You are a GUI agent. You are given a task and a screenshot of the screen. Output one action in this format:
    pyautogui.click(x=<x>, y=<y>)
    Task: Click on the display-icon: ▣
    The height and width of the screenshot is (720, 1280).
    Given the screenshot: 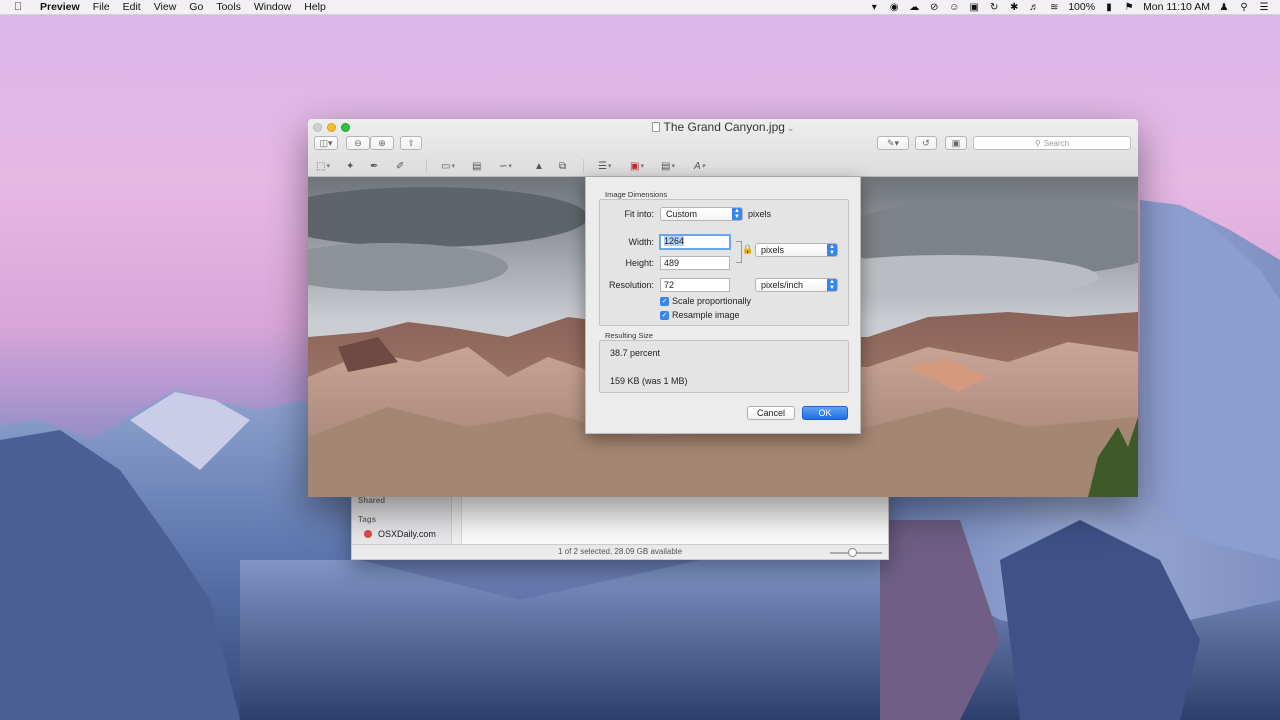 What is the action you would take?
    pyautogui.click(x=974, y=7)
    